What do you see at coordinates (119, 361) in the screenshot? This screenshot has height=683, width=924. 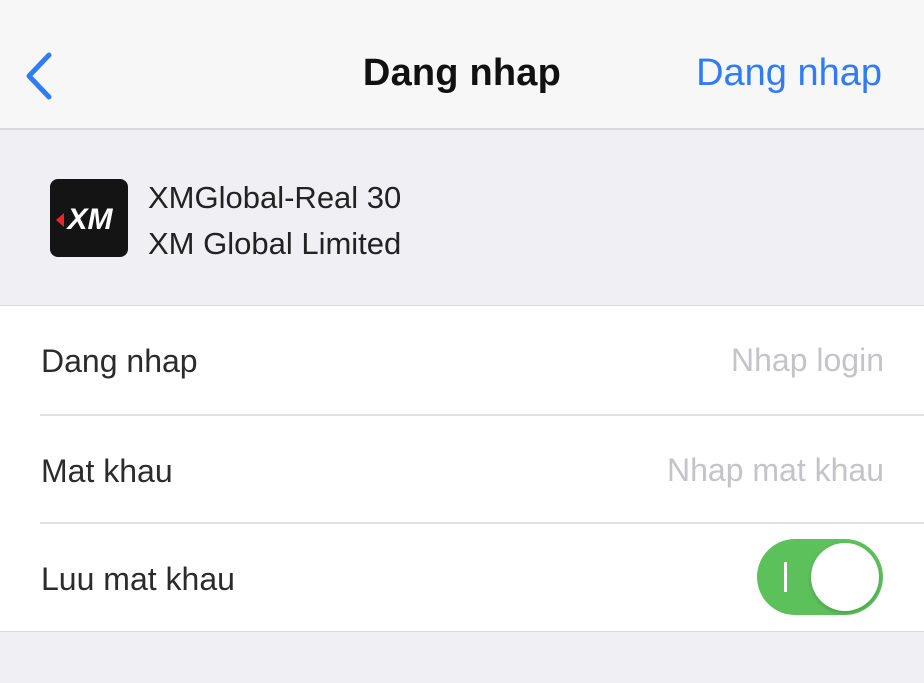 I see `login-label: Dang nhap` at bounding box center [119, 361].